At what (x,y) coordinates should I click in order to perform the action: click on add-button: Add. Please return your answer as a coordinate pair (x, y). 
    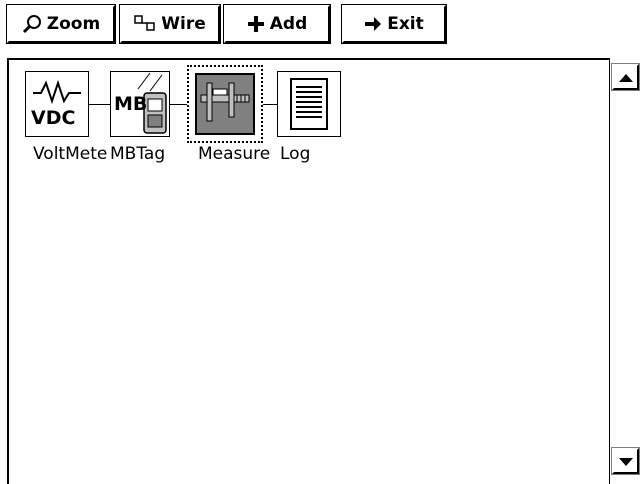
    Looking at the image, I should click on (277, 24).